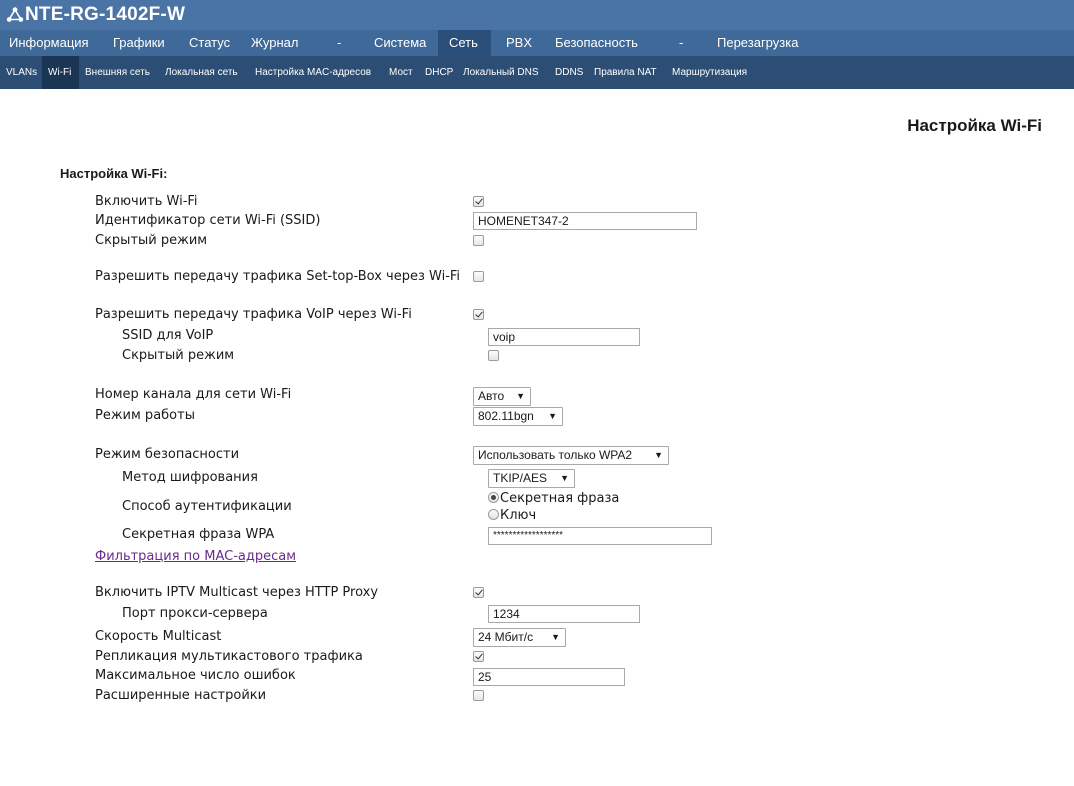 The width and height of the screenshot is (1074, 786). What do you see at coordinates (974, 125) in the screenshot?
I see `page-title: Настройка Wi-Fi` at bounding box center [974, 125].